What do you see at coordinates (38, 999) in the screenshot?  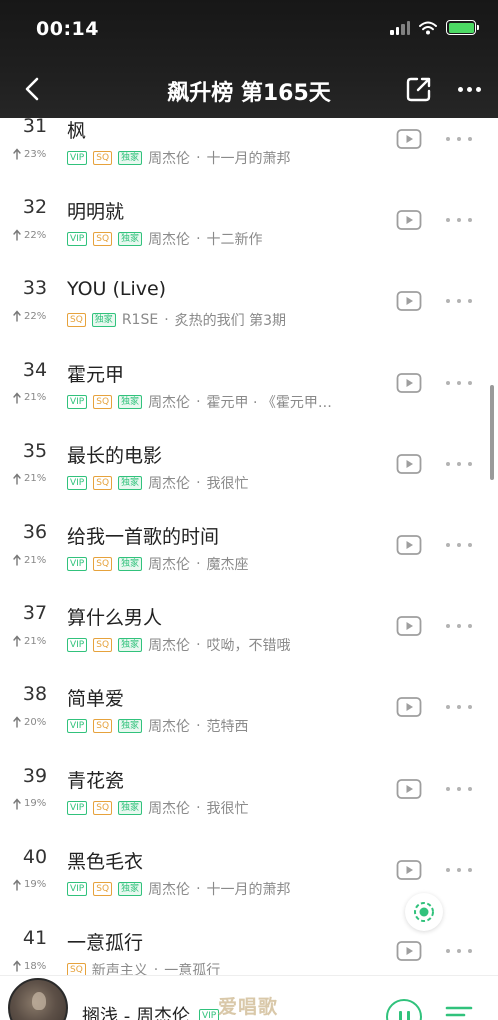 I see `album-cover` at bounding box center [38, 999].